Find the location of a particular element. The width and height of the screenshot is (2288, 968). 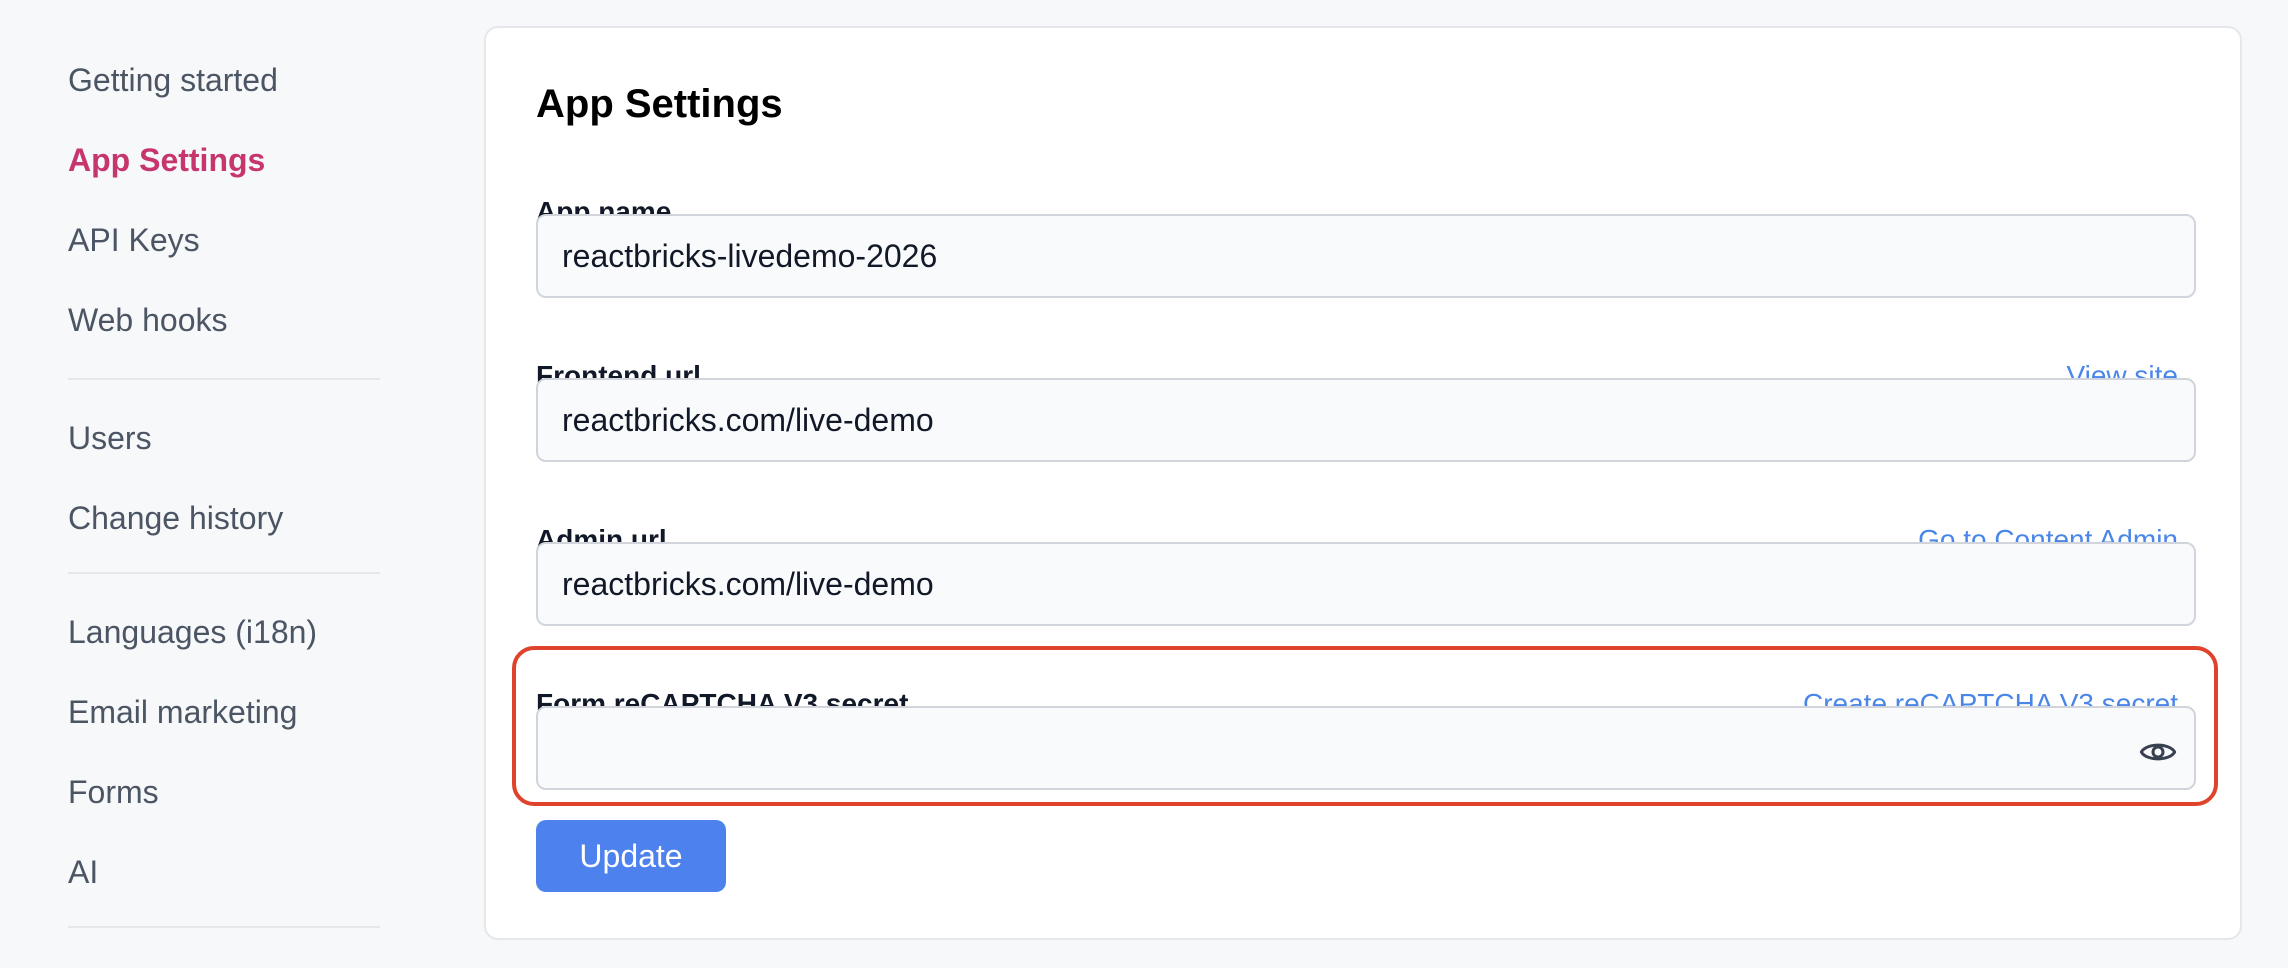

sidebar-item-users: Users is located at coordinates (110, 438).